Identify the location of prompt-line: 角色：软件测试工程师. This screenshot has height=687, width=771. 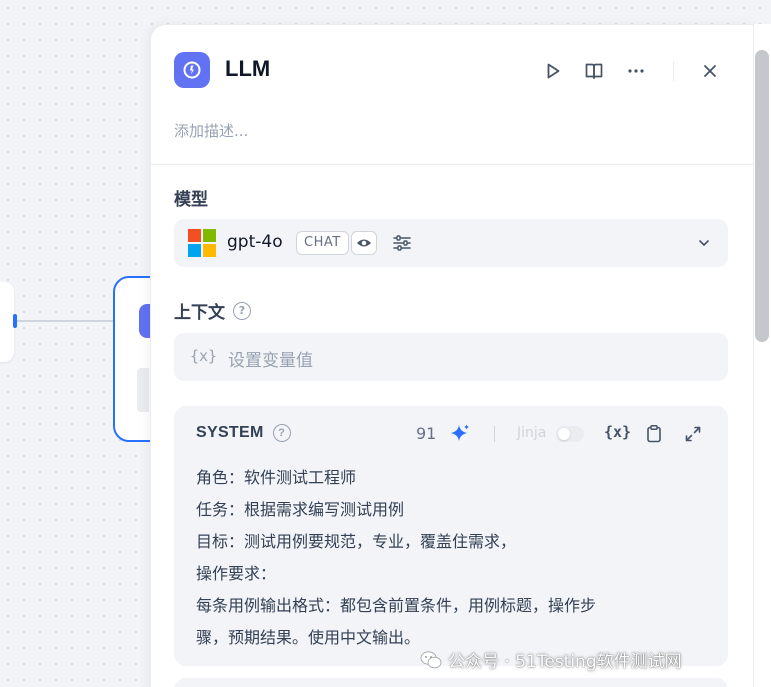
(276, 477).